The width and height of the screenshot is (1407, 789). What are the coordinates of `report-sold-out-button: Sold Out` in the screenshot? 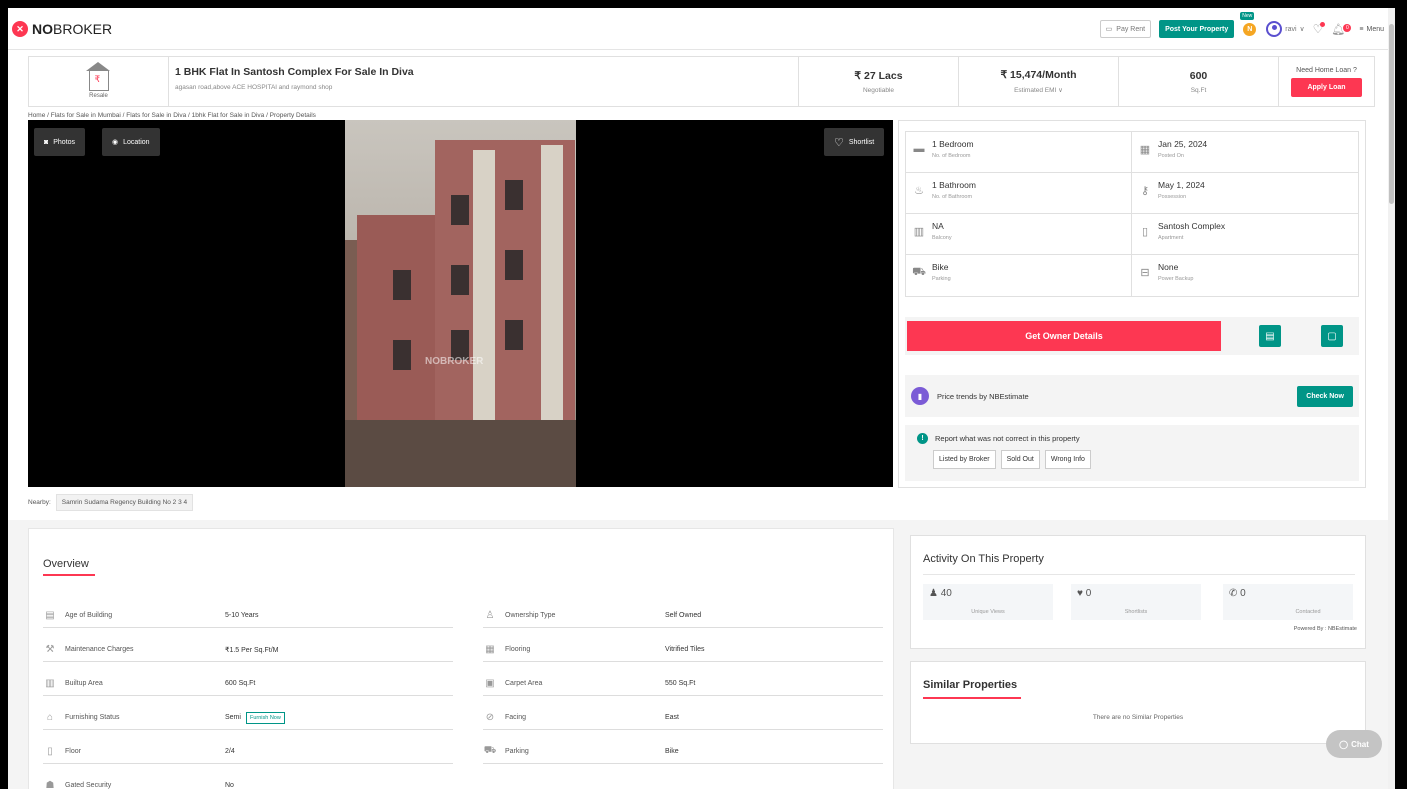 It's located at (1020, 459).